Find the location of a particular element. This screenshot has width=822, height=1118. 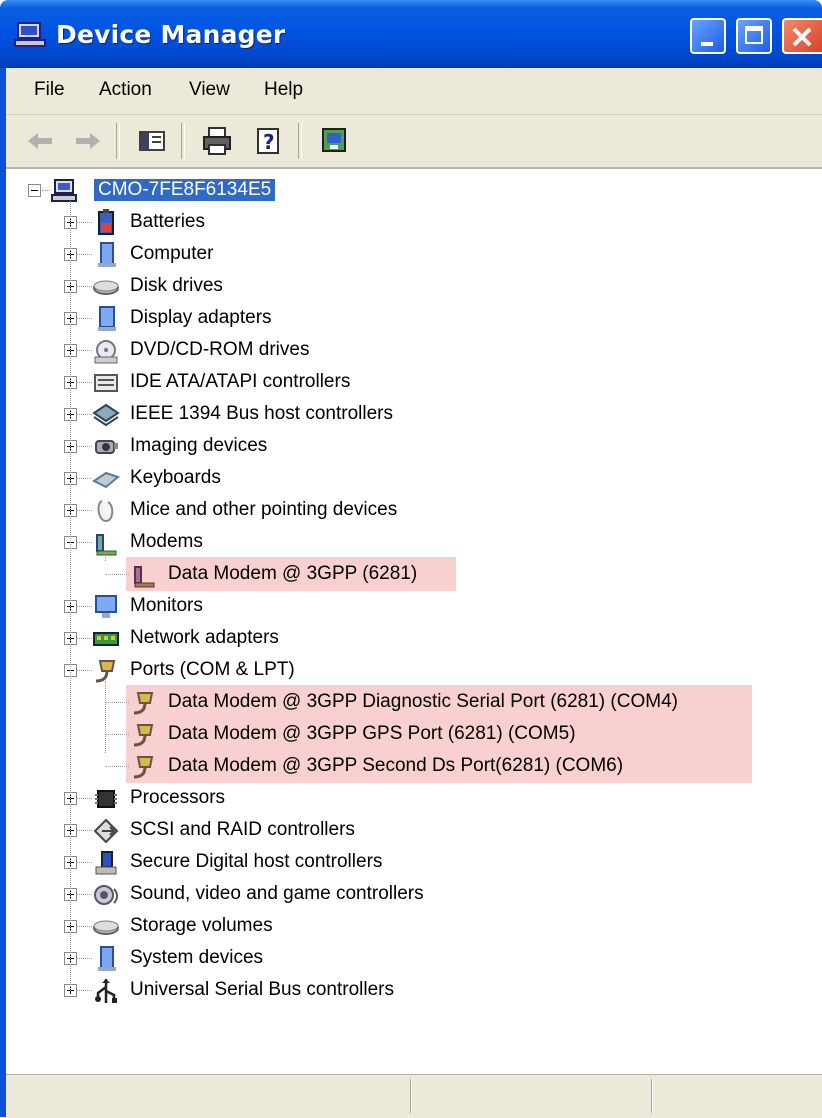

category-network-adapters: Network adapters is located at coordinates (204, 638).